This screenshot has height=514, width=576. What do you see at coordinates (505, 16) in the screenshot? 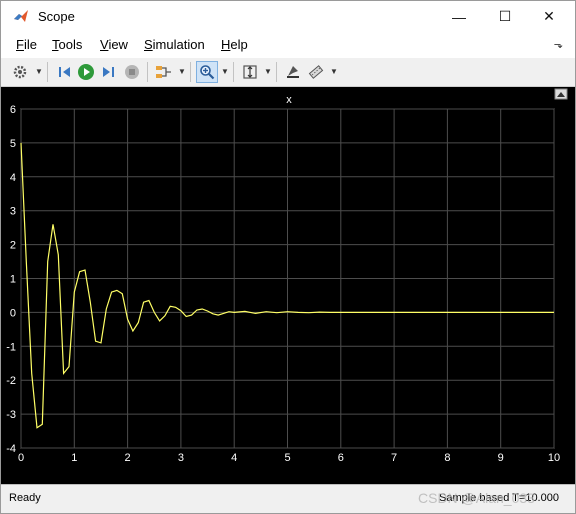
I see `maximize-button: ☐` at bounding box center [505, 16].